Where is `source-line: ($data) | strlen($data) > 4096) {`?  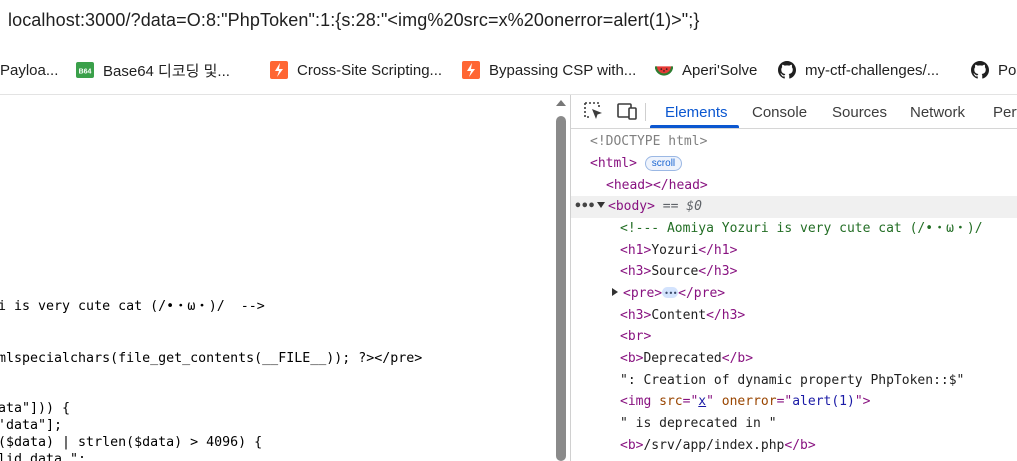 source-line: ($data) | strlen($data) > 4096) { is located at coordinates (131, 442).